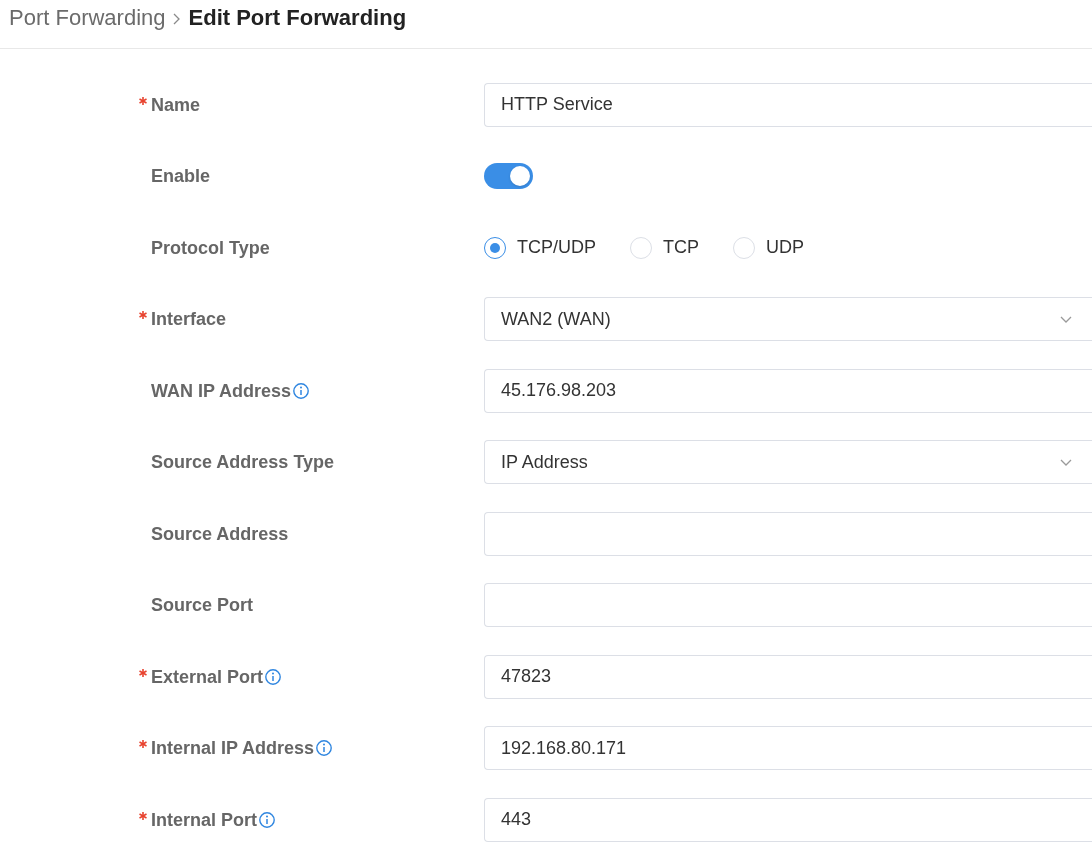 The width and height of the screenshot is (1092, 847). Describe the element at coordinates (176, 105) in the screenshot. I see `field-label: Name` at that location.